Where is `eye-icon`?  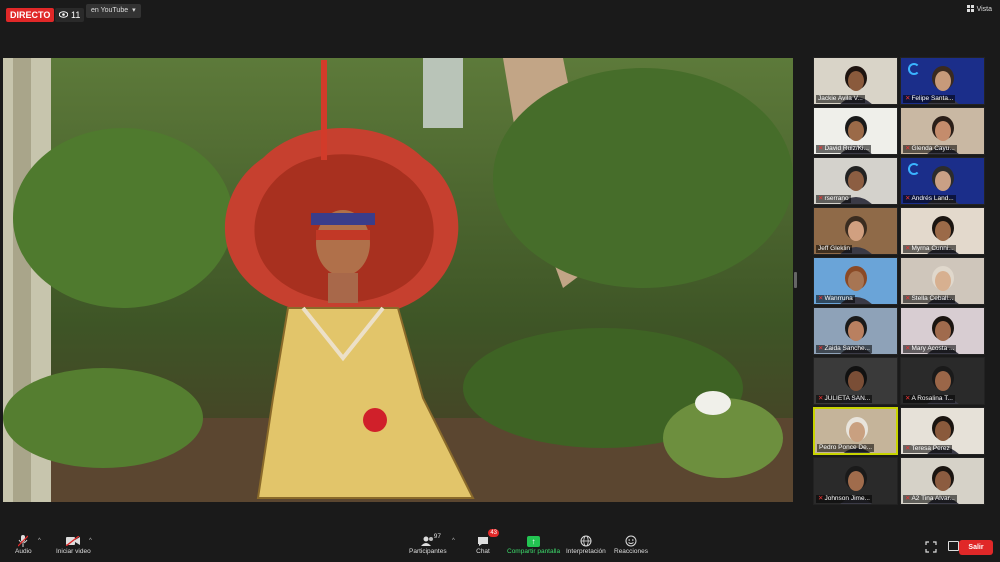
eye-icon is located at coordinates (63, 15).